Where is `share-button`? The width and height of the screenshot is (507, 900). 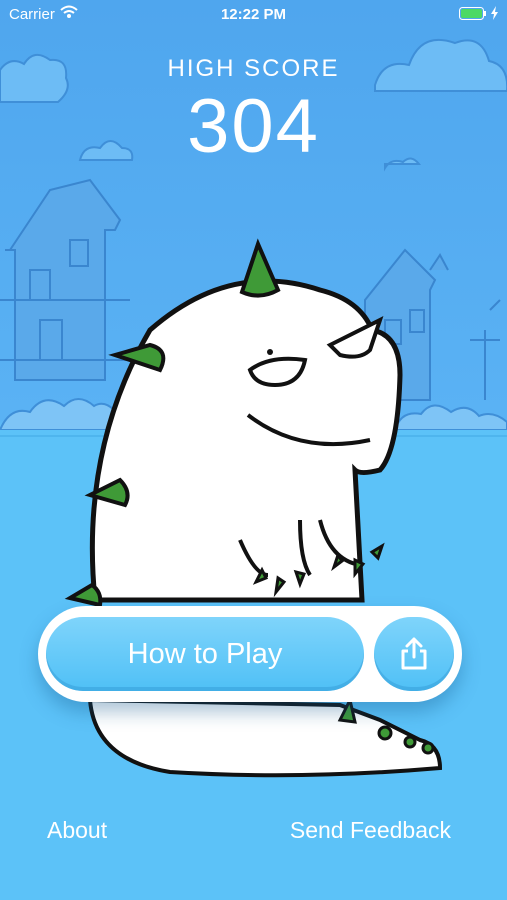 share-button is located at coordinates (414, 654).